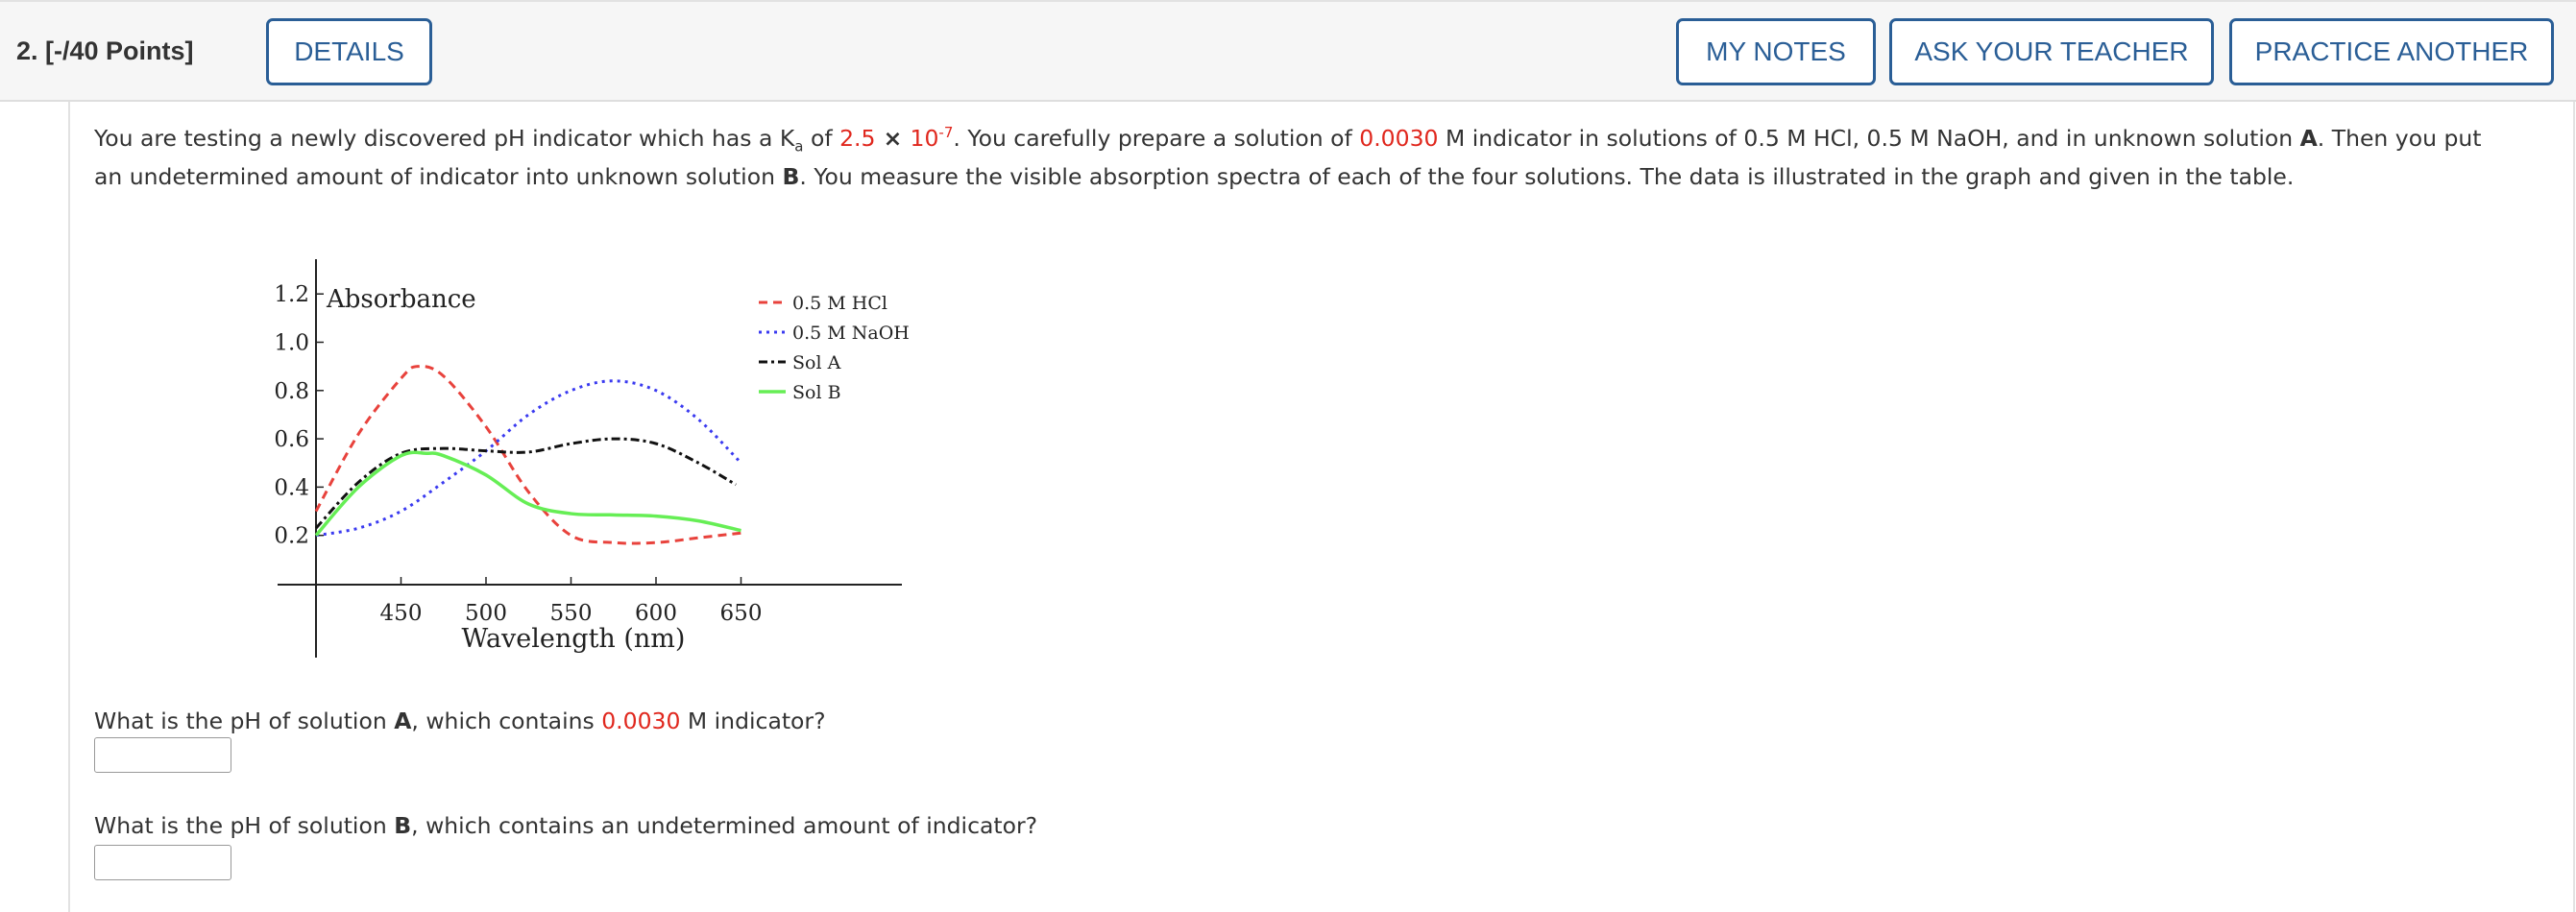  I want to click on y-tick-label: 1.0, so click(291, 343).